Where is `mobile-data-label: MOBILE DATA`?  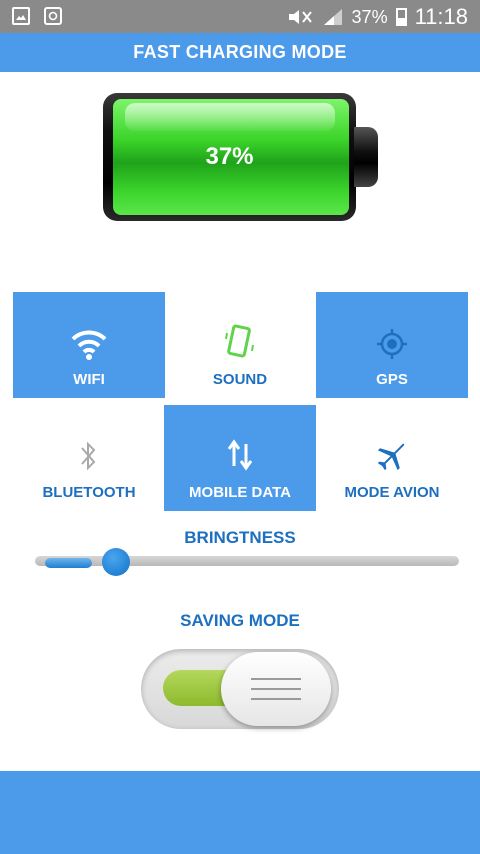 mobile-data-label: MOBILE DATA is located at coordinates (240, 492).